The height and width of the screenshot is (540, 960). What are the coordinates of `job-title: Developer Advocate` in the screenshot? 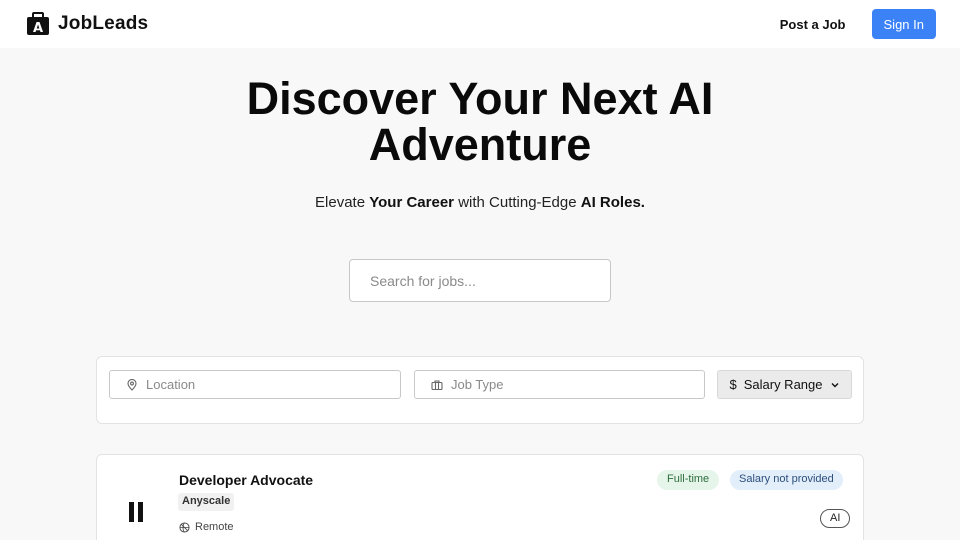 It's located at (246, 480).